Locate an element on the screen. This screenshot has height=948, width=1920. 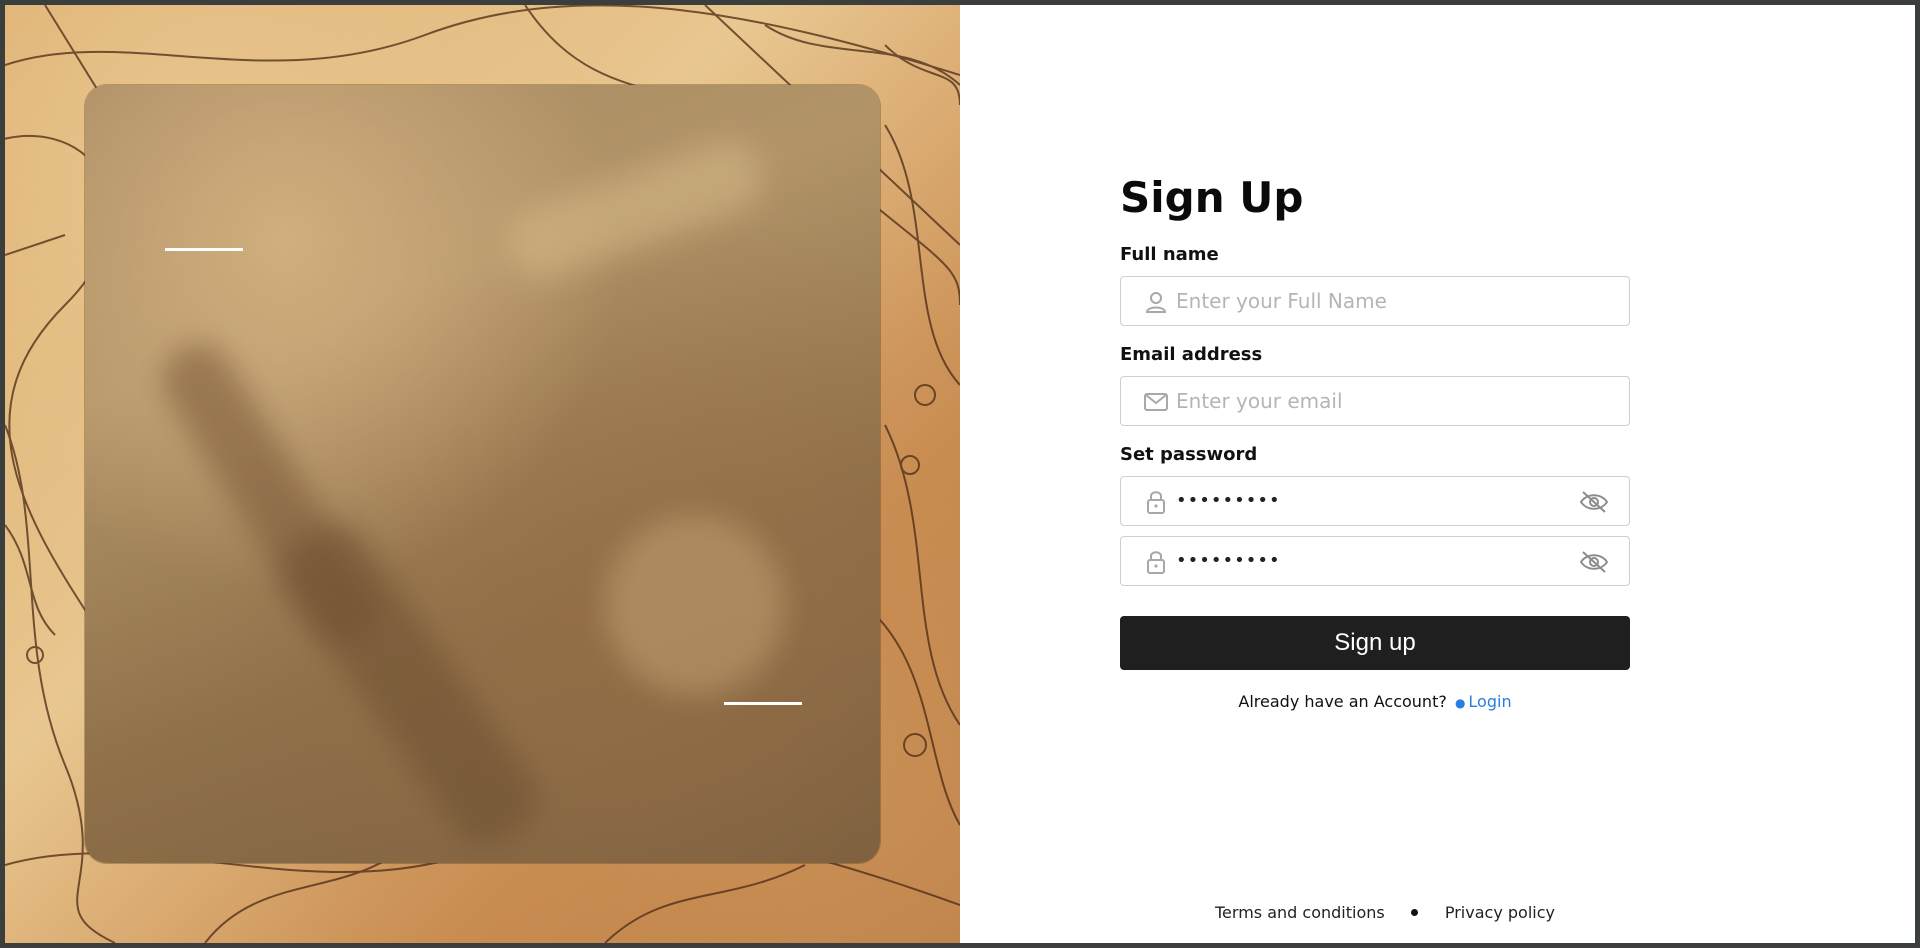
login-prompt: Already have an Account? ● Login is located at coordinates (1375, 701).